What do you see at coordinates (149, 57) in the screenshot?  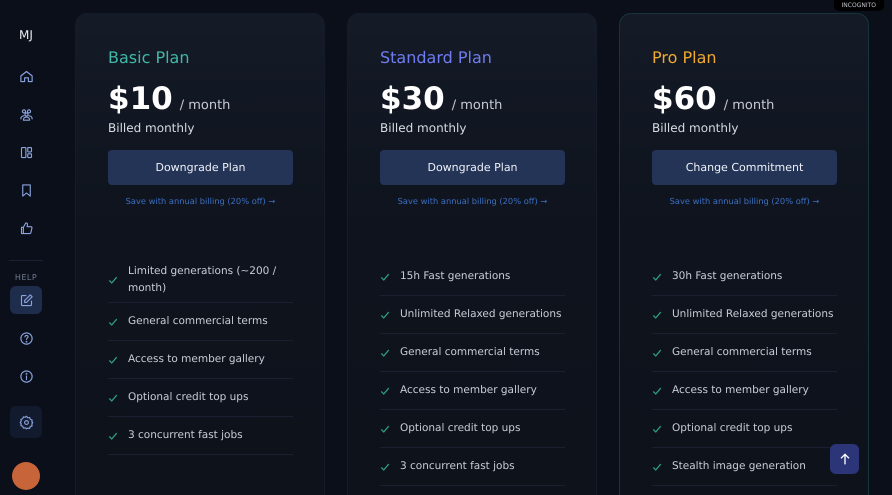 I see `plan-name: Basic Plan` at bounding box center [149, 57].